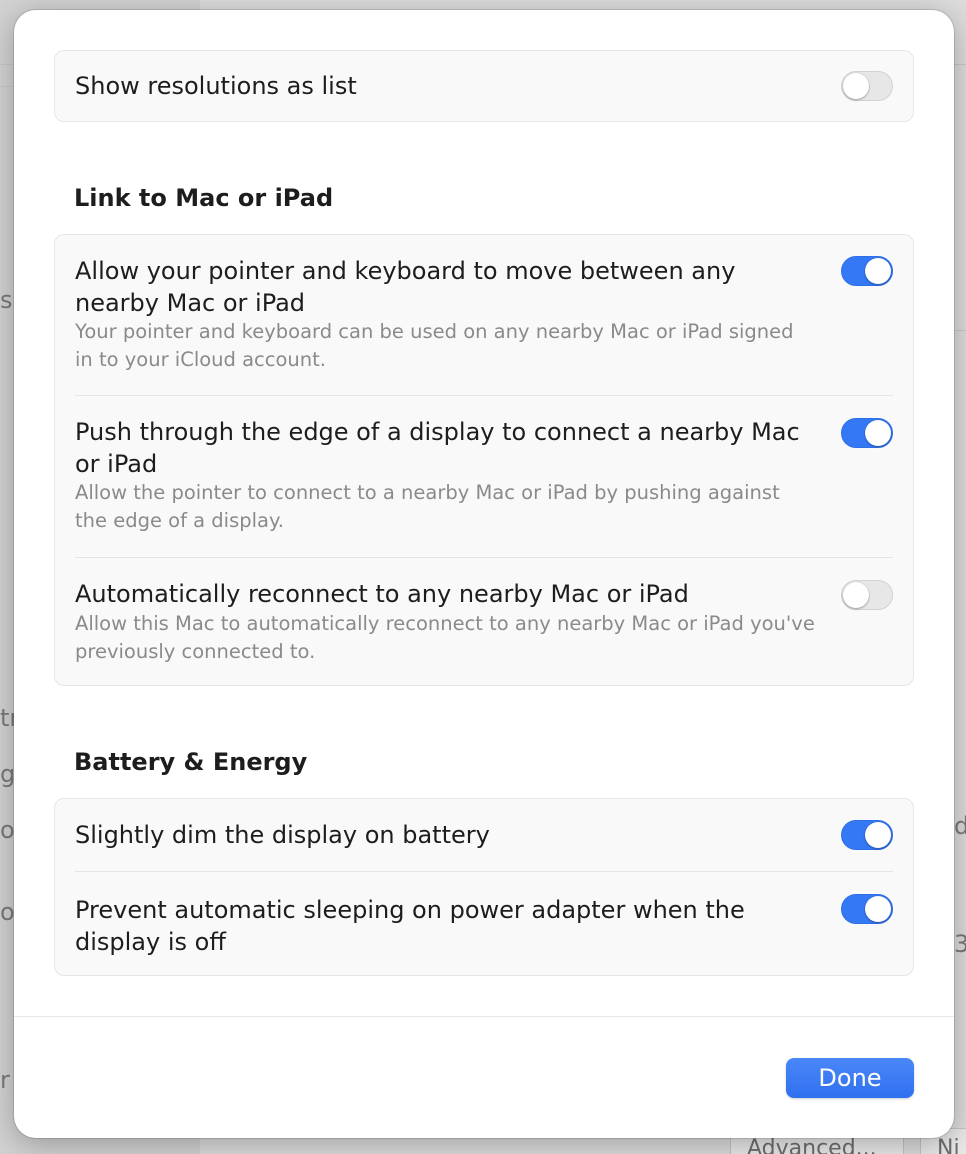  I want to click on background-text-fragment: 3-, so click(960, 944).